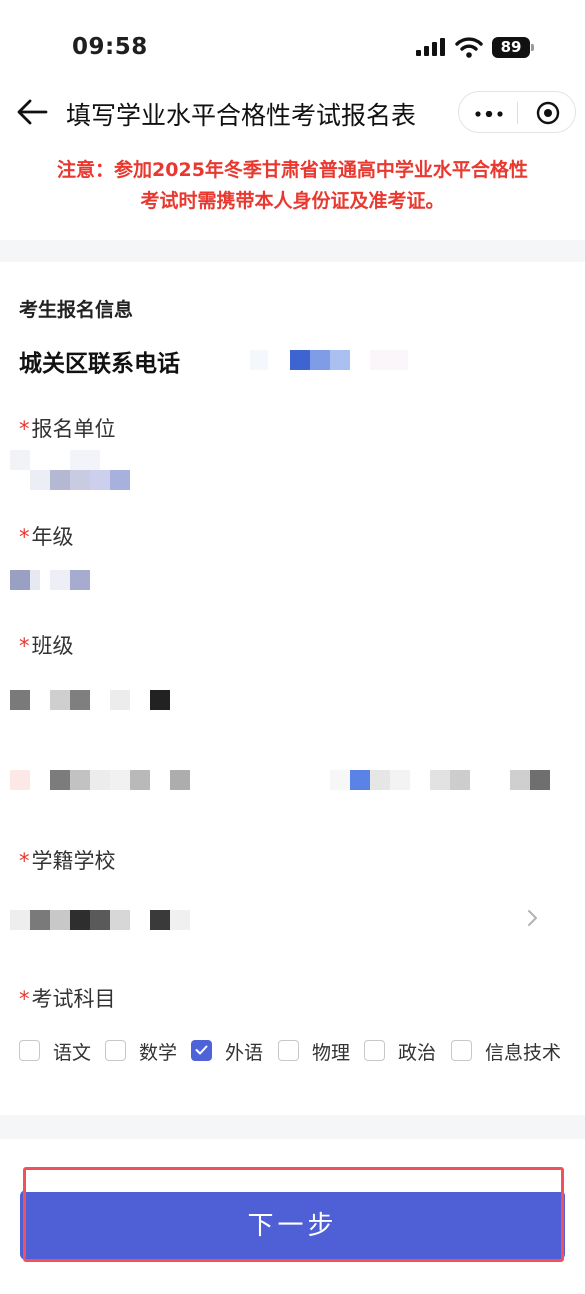 The height and width of the screenshot is (1294, 585). What do you see at coordinates (75, 471) in the screenshot?
I see `unit-value` at bounding box center [75, 471].